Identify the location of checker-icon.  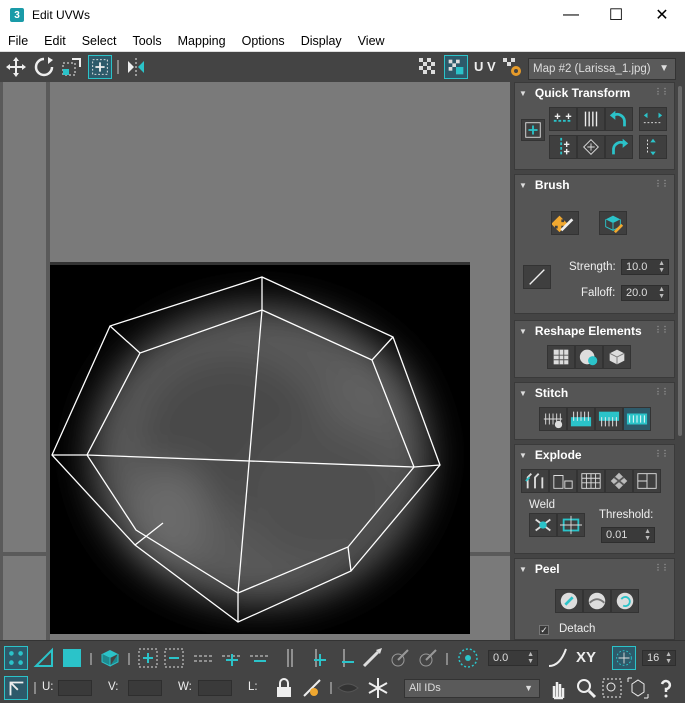
(428, 67).